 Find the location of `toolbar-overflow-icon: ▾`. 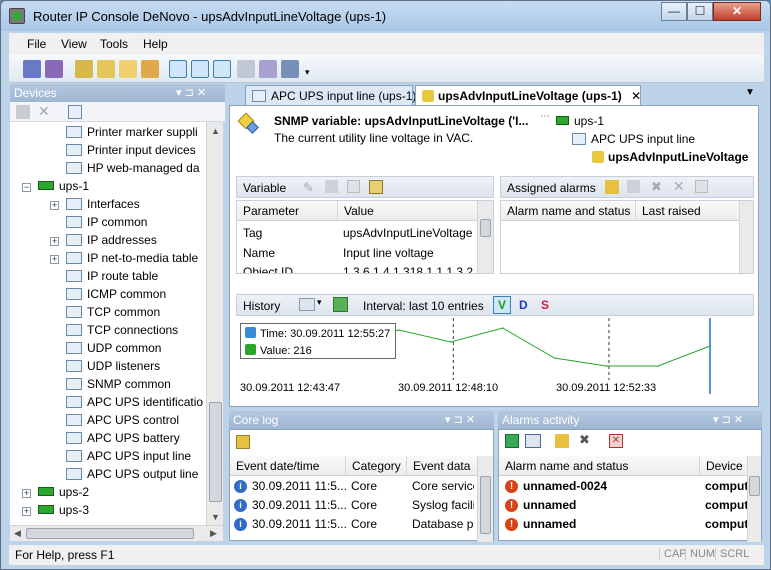

toolbar-overflow-icon: ▾ is located at coordinates (307, 72).